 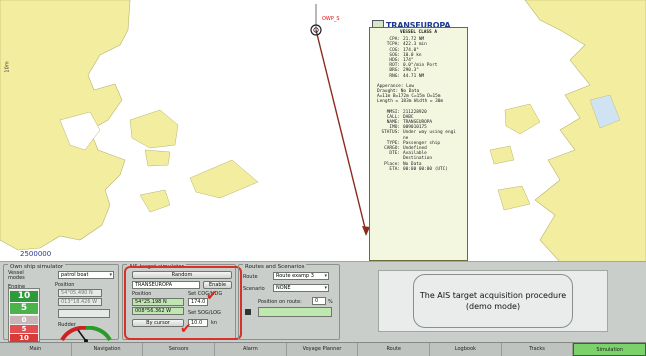 What do you see at coordinates (198, 302) in the screenshot?
I see `cog-field: 174.0` at bounding box center [198, 302].